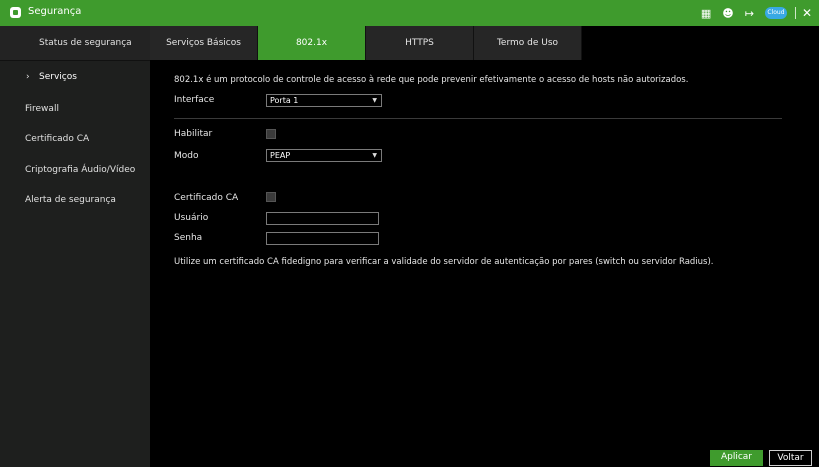 This screenshot has width=819, height=467. I want to click on back-button: Voltar, so click(790, 458).